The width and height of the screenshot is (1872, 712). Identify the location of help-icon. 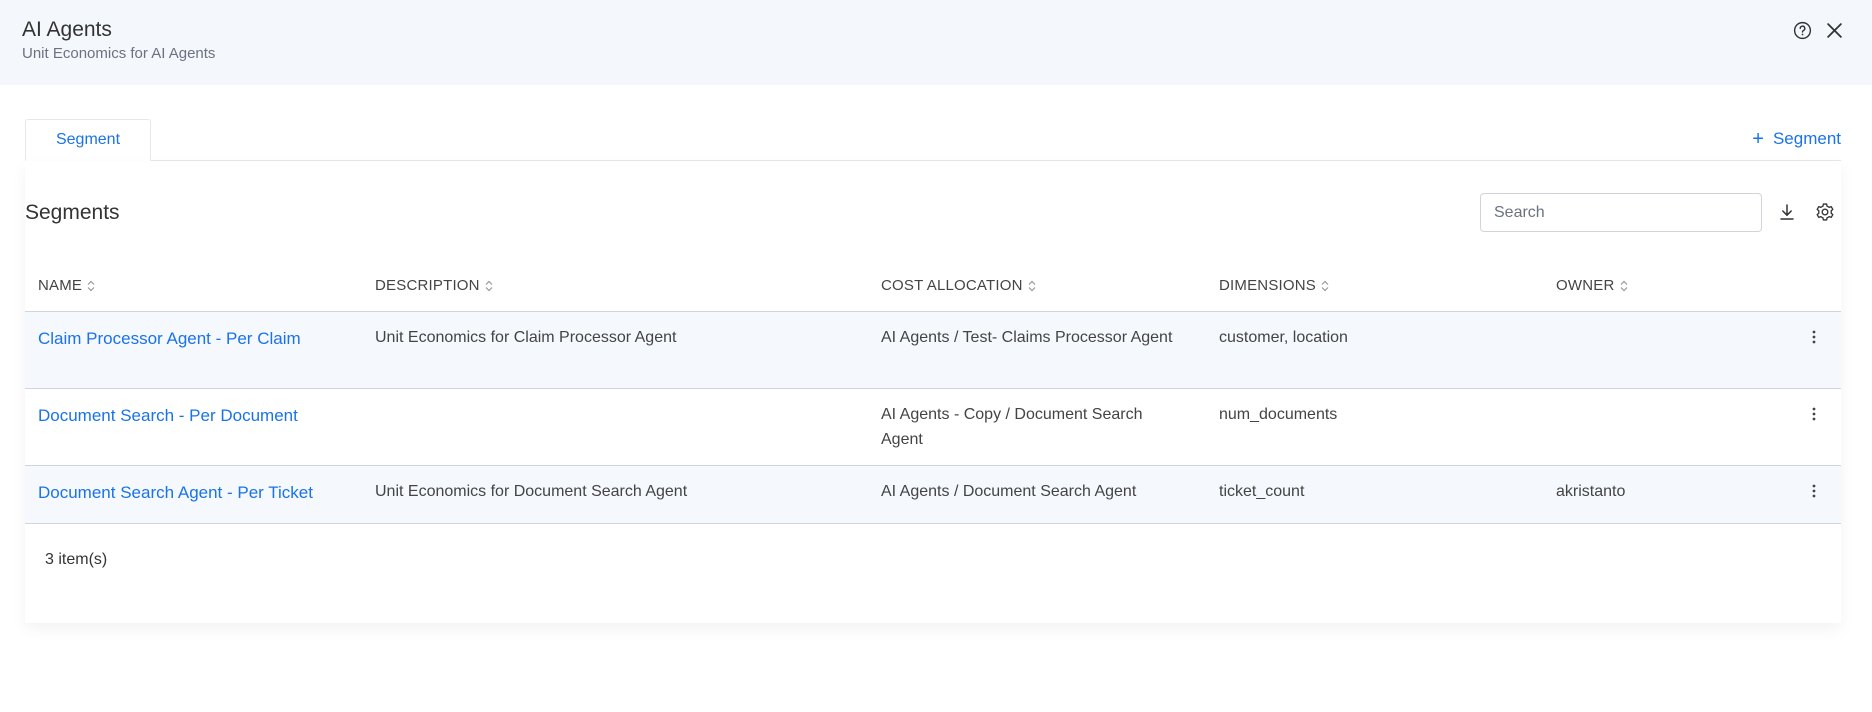
(1802, 30).